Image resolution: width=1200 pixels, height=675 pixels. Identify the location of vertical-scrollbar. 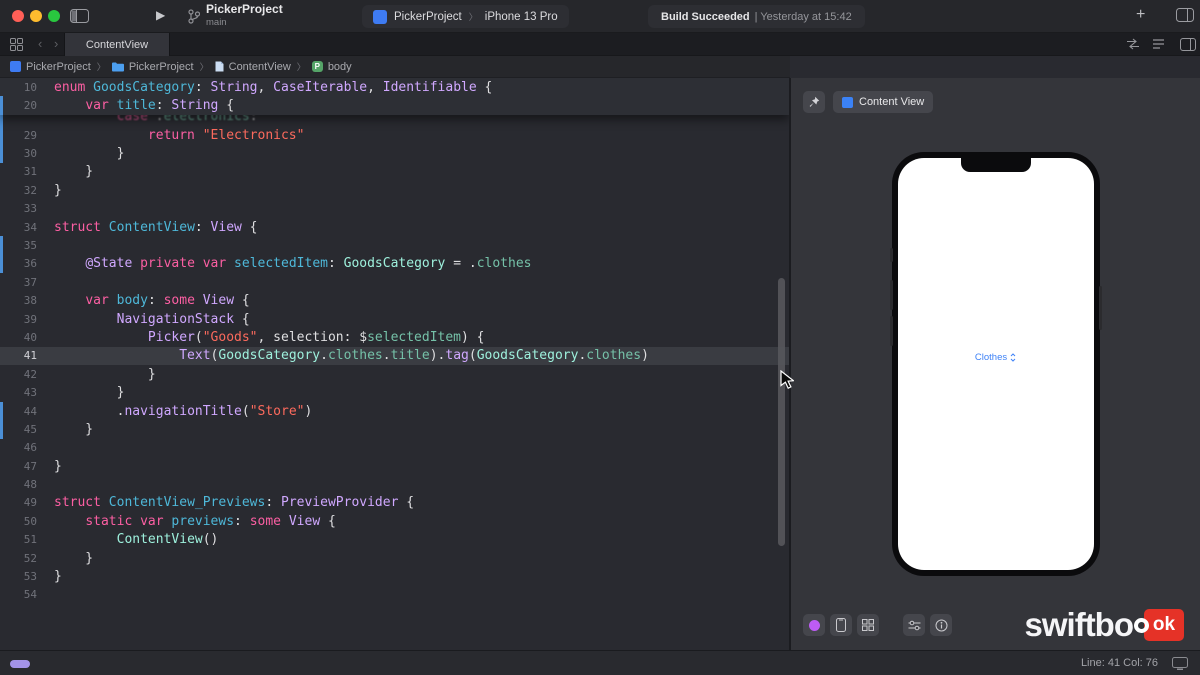
(781, 412).